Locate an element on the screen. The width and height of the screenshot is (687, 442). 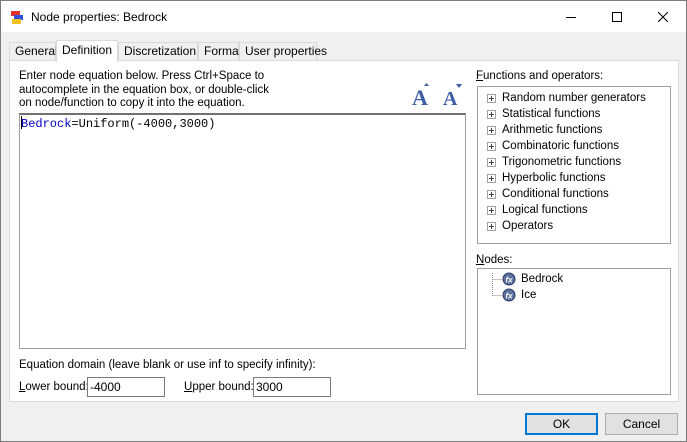
upper-bound-label: Upper bound: is located at coordinates (219, 387).